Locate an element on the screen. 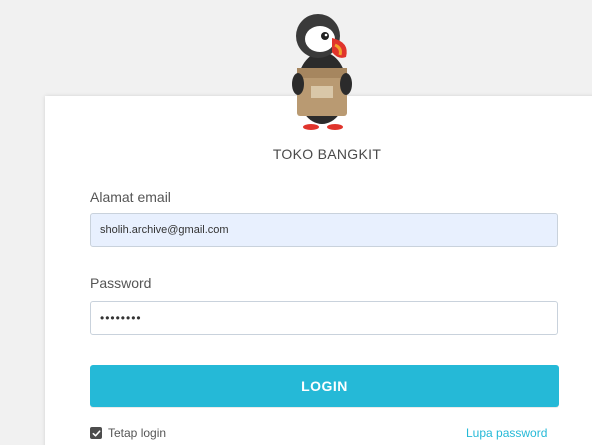 This screenshot has width=592, height=445. puffin-mascot-icon is located at coordinates (322, 72).